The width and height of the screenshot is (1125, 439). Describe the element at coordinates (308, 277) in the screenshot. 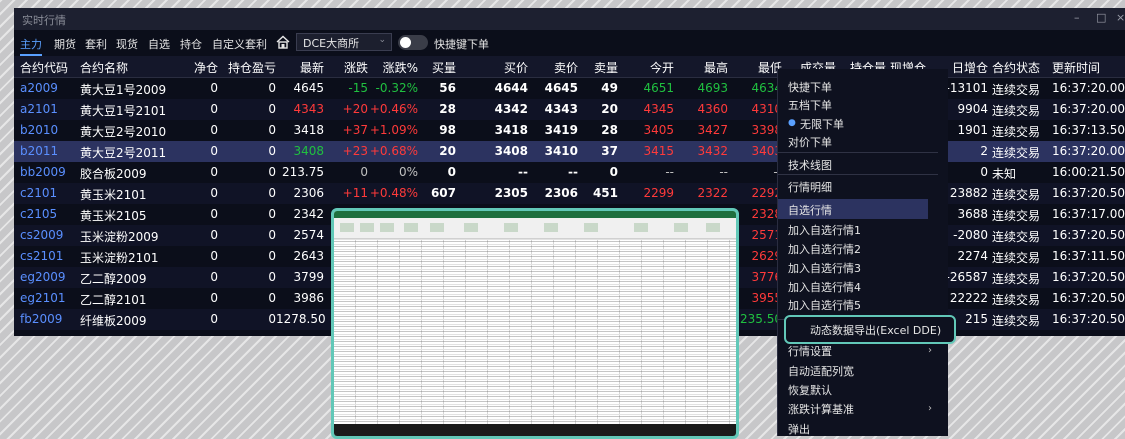

I see `cell-last: 3799` at that location.